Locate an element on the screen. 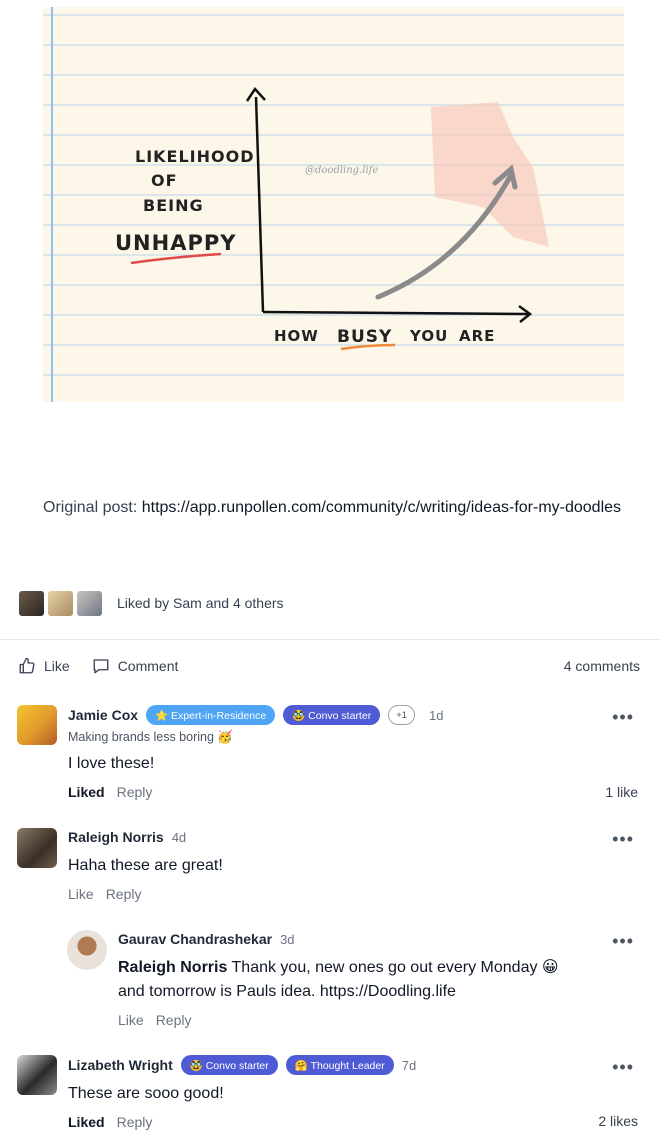  comment-time: 7d is located at coordinates (409, 1065).